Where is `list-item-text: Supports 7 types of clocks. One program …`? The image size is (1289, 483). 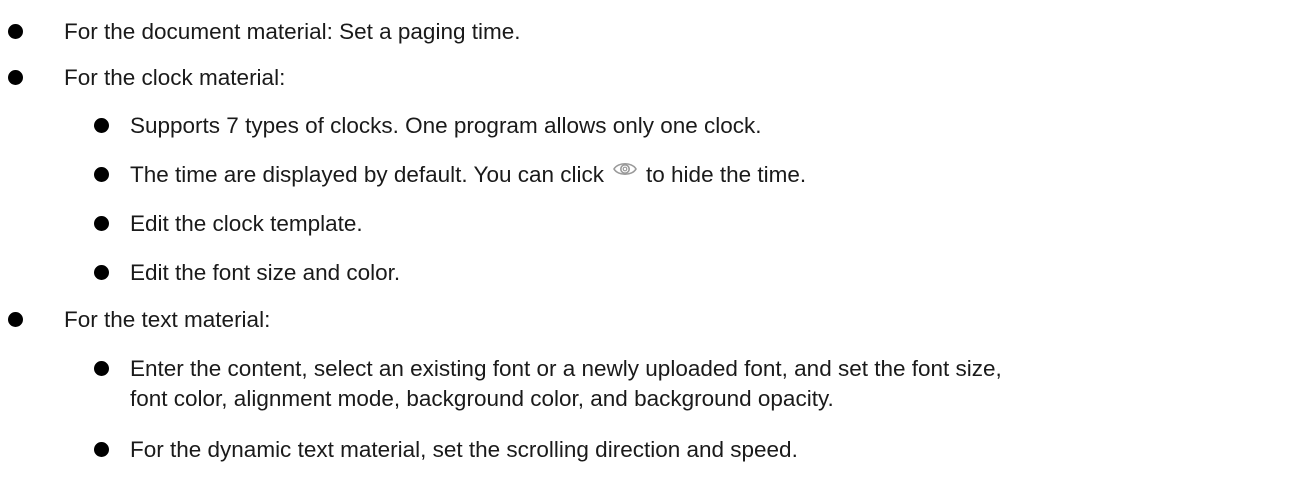
list-item-text: Supports 7 types of clocks. One program … is located at coordinates (446, 125).